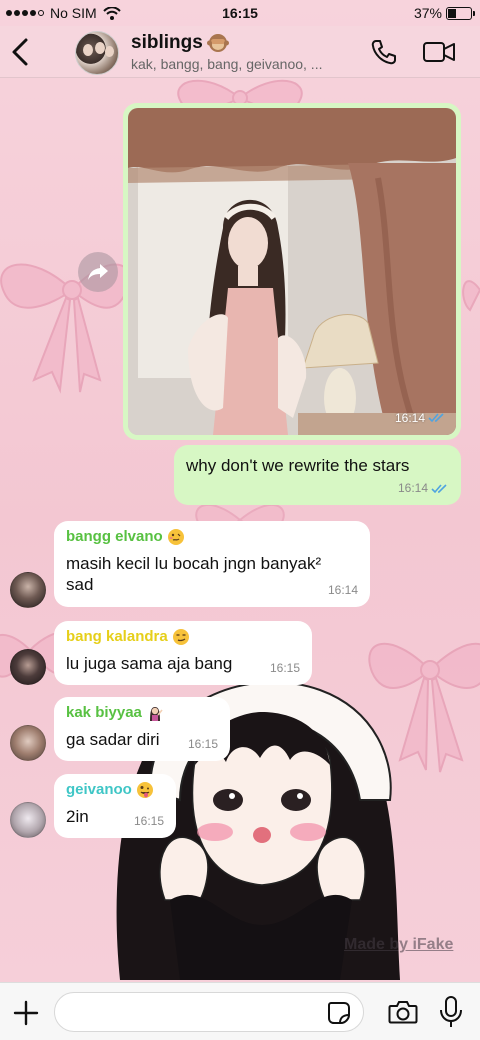  I want to click on see-no-evil-monkey-icon, so click(217, 43).